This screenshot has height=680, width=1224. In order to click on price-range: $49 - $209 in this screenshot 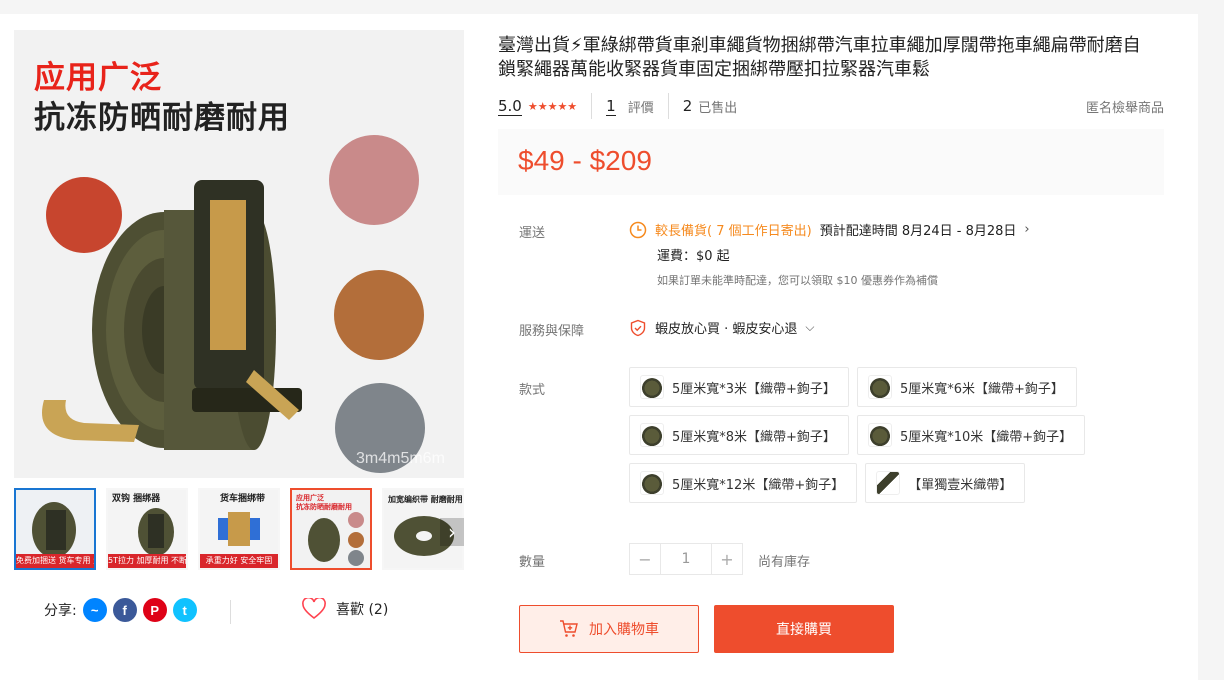, I will do `click(585, 160)`.